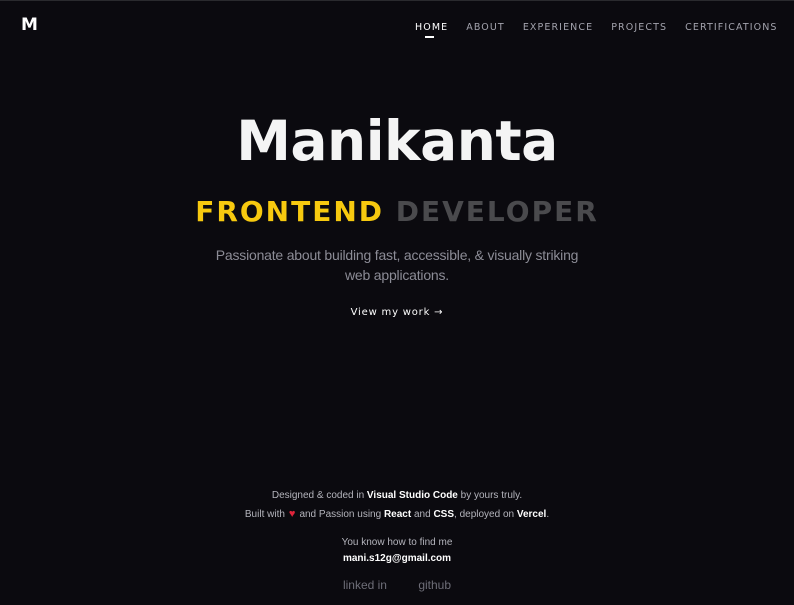 The height and width of the screenshot is (605, 794). I want to click on hero-role: FRONTEND DEVELOPER, so click(397, 211).